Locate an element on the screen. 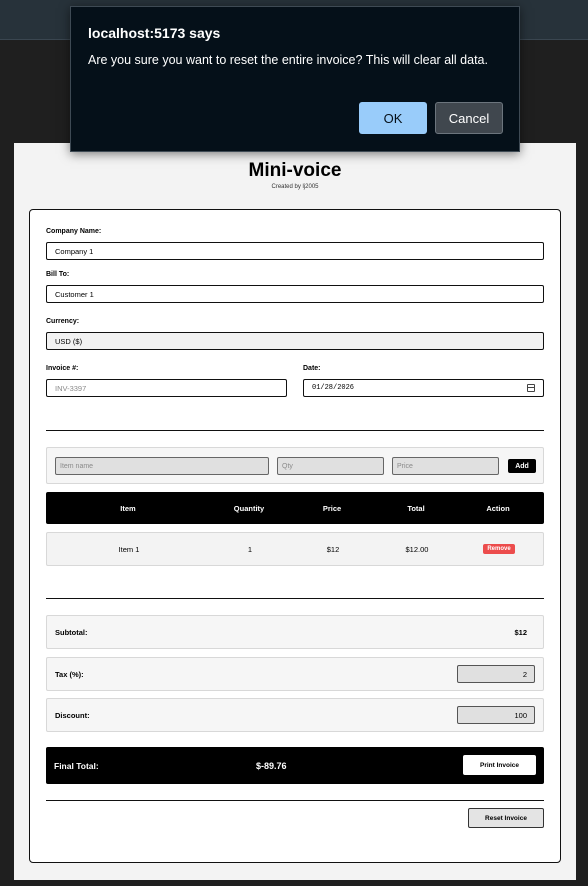 This screenshot has height=886, width=588. calendar-icon is located at coordinates (531, 388).